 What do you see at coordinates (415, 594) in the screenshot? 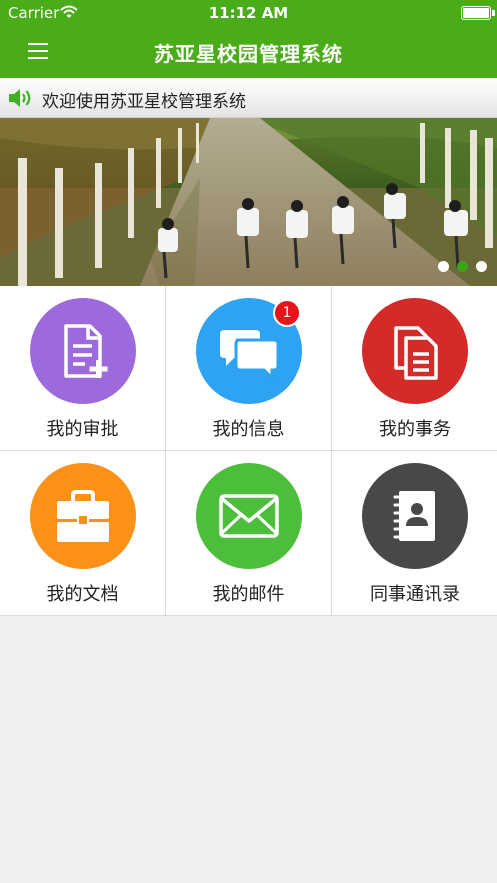
I see `menu-item-label: 同事通讯录` at bounding box center [415, 594].